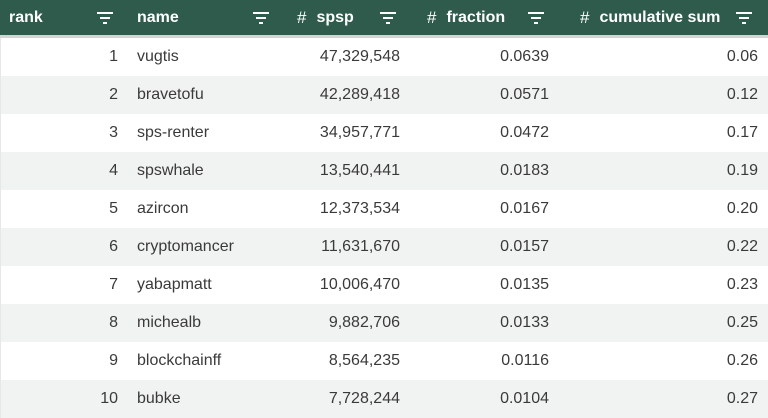 This screenshot has width=768, height=418. I want to click on cell-cumulative-sum: 0.12, so click(742, 94).